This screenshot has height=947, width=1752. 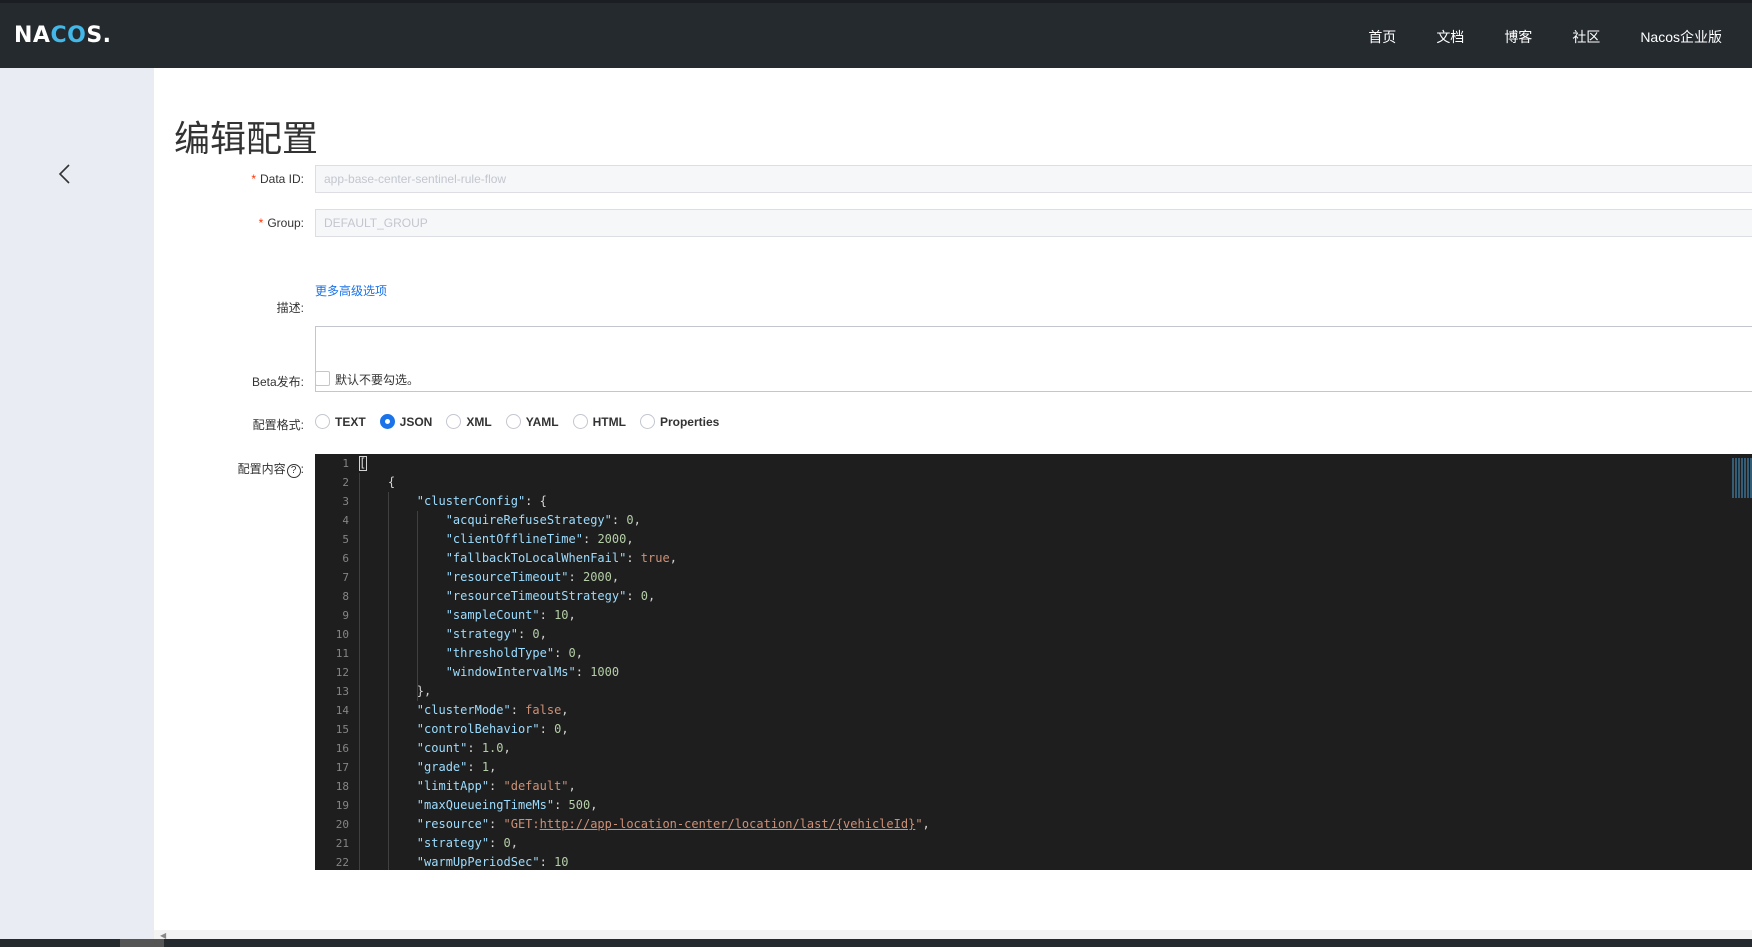 I want to click on code-text: "maxQueueingTimeMs": 500,, so click(x=507, y=805).